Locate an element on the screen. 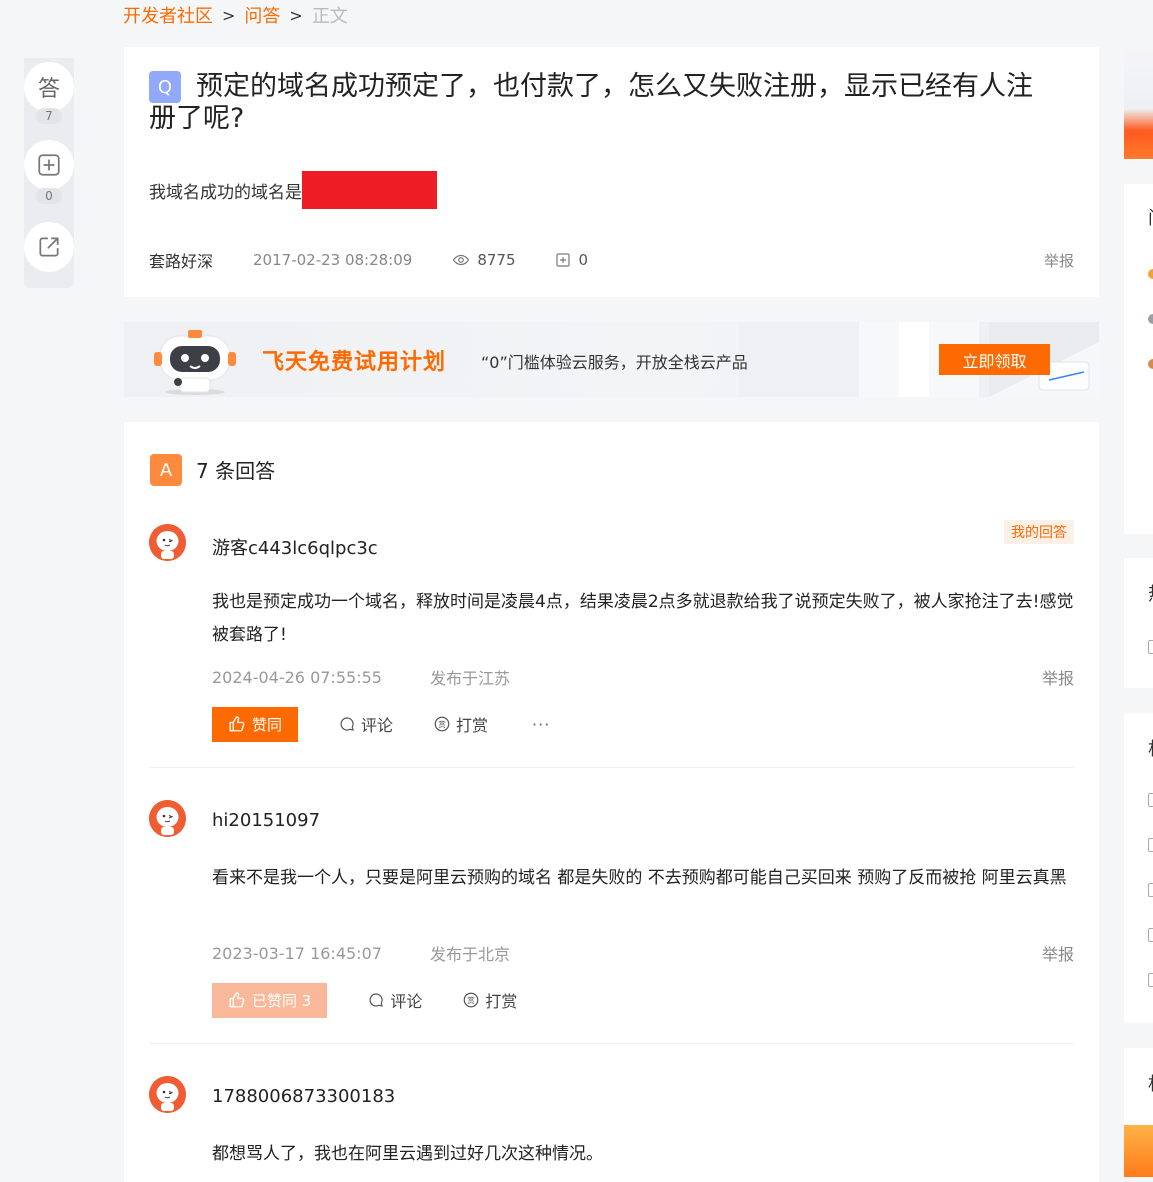 The height and width of the screenshot is (1182, 1153). follow-count-badge: 0 is located at coordinates (49, 196).